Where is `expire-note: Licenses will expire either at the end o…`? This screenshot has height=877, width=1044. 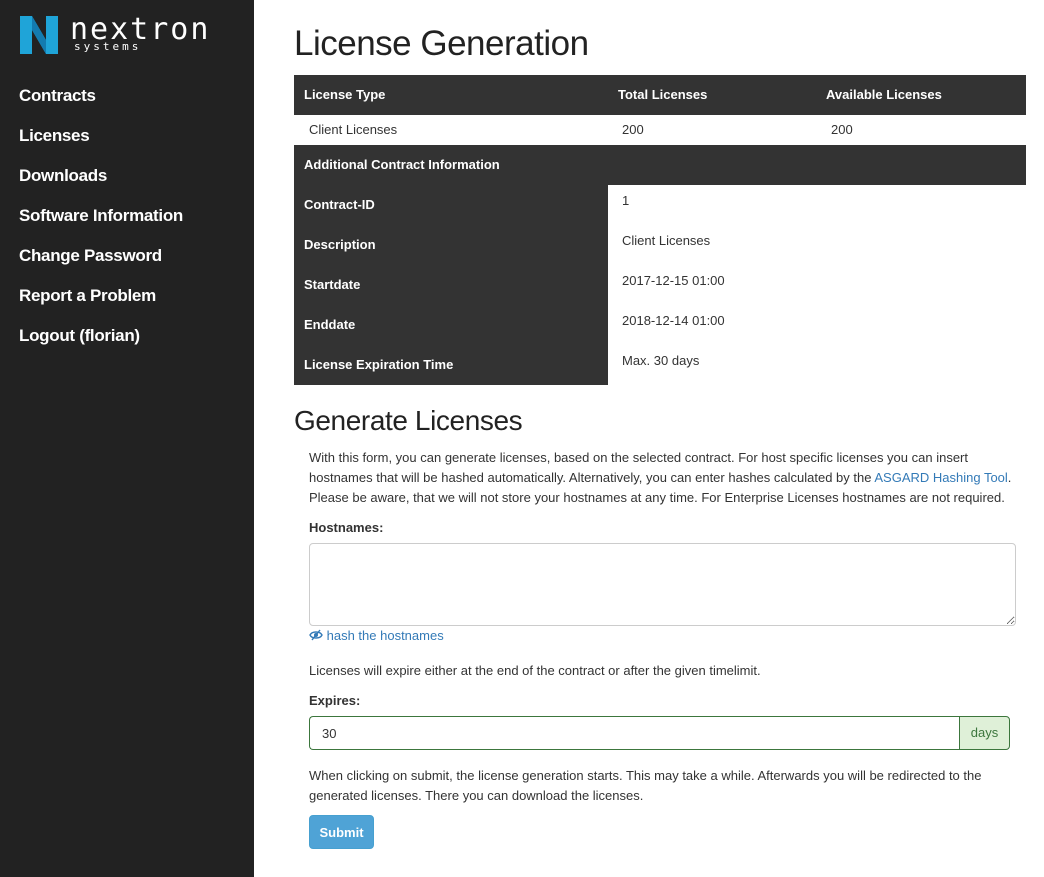 expire-note: Licenses will expire either at the end o… is located at coordinates (535, 670).